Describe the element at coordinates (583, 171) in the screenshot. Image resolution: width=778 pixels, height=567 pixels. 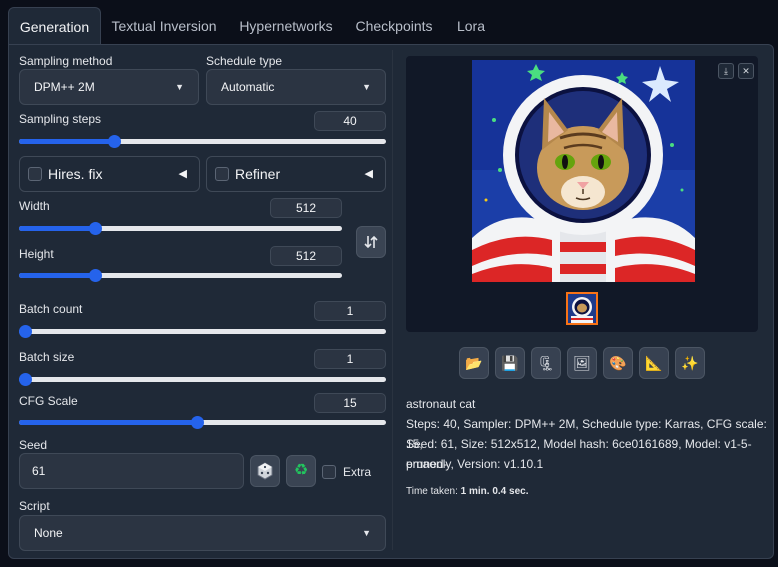
I see `generated-image` at that location.